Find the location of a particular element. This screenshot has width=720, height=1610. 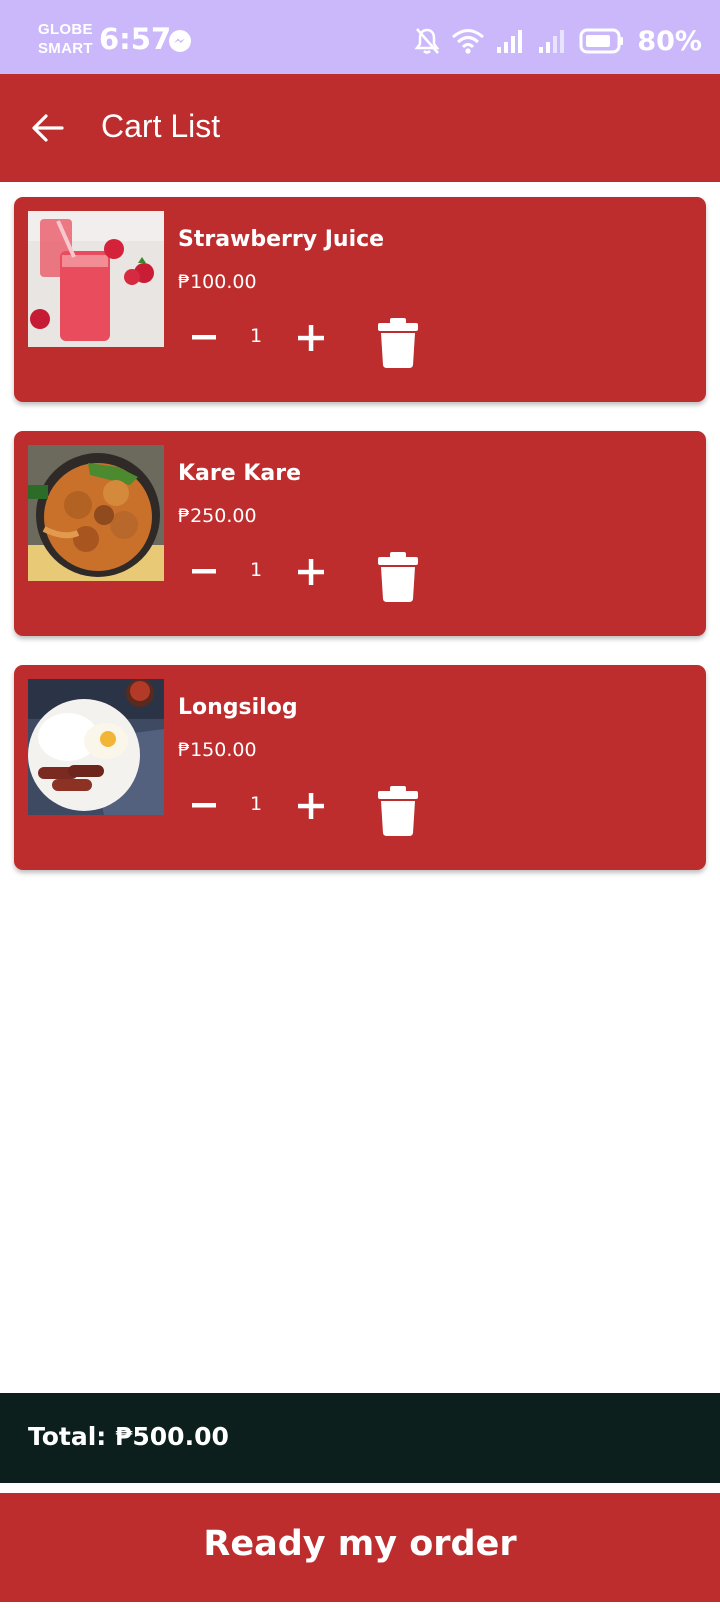

total-amount: Total: ₱500.00 is located at coordinates (128, 1436).